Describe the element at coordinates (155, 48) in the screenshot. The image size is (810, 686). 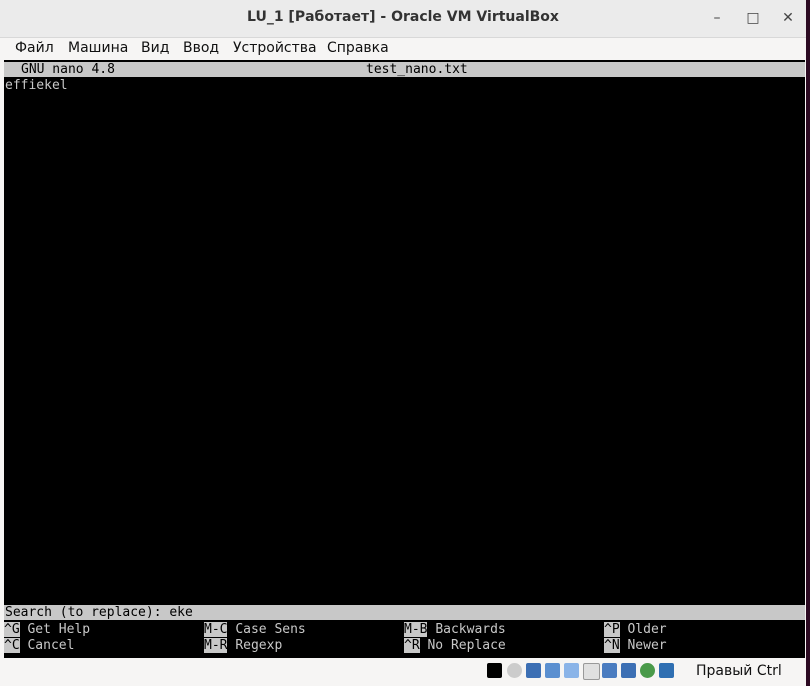
I see `menu-view: Вид` at that location.